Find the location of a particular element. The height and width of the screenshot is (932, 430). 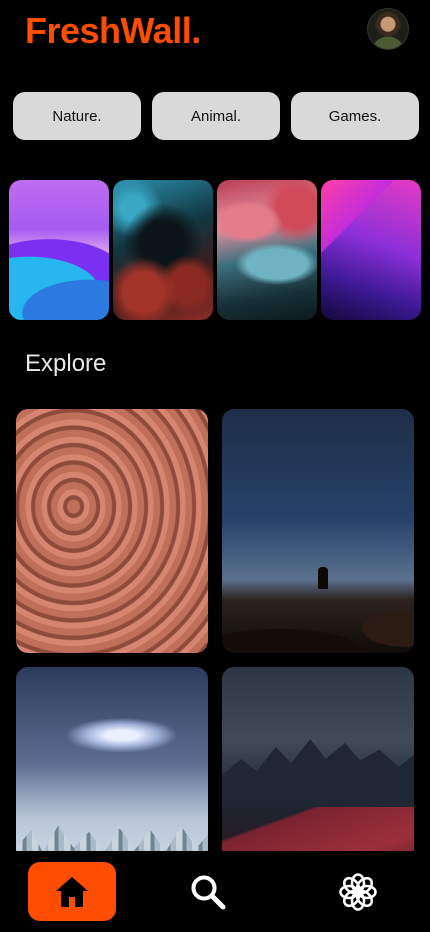

nav-home-button is located at coordinates (72, 891).